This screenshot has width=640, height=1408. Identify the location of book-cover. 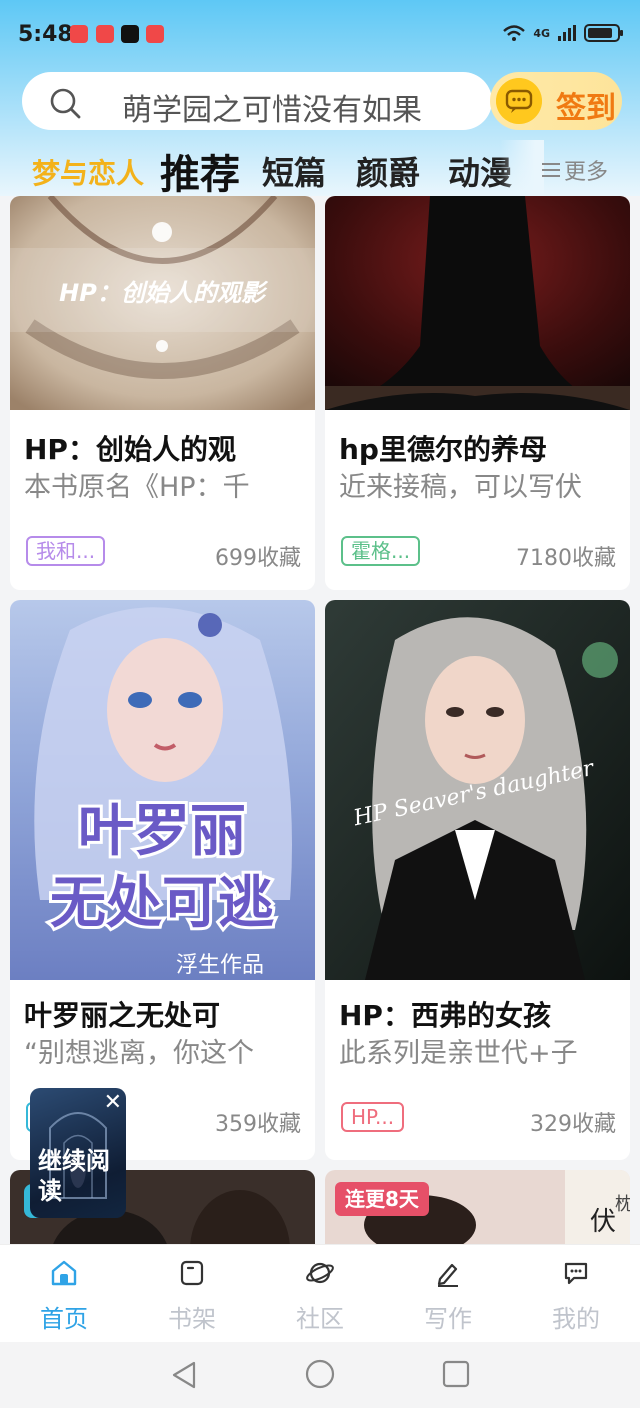
(477, 303).